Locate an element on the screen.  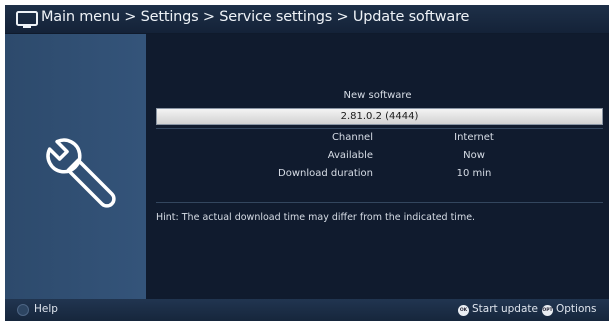
detail-value: Internet is located at coordinates (474, 137).